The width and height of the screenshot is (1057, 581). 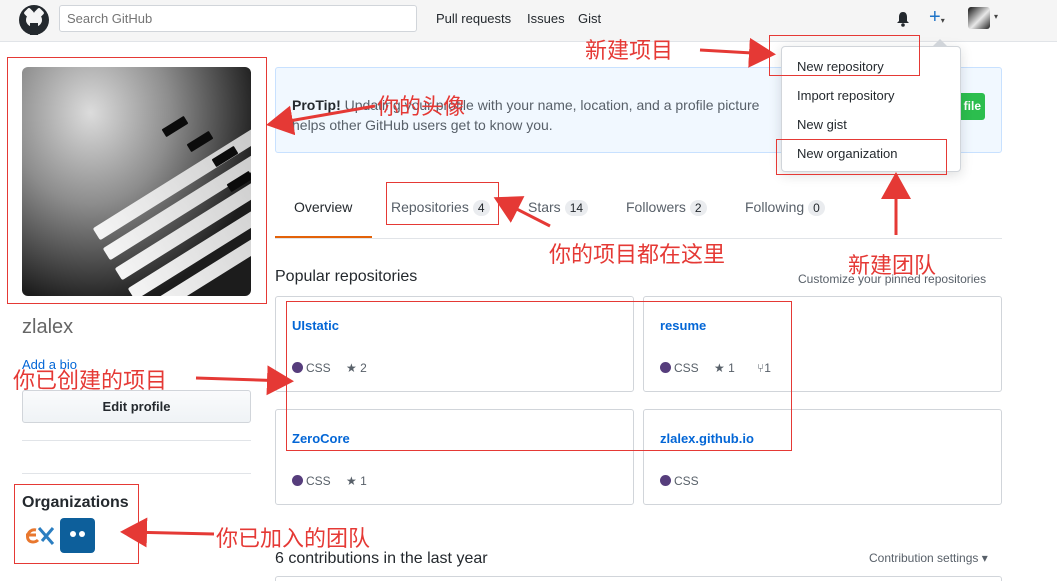 I want to click on nav-pull-requests: Pull requests, so click(x=473, y=18).